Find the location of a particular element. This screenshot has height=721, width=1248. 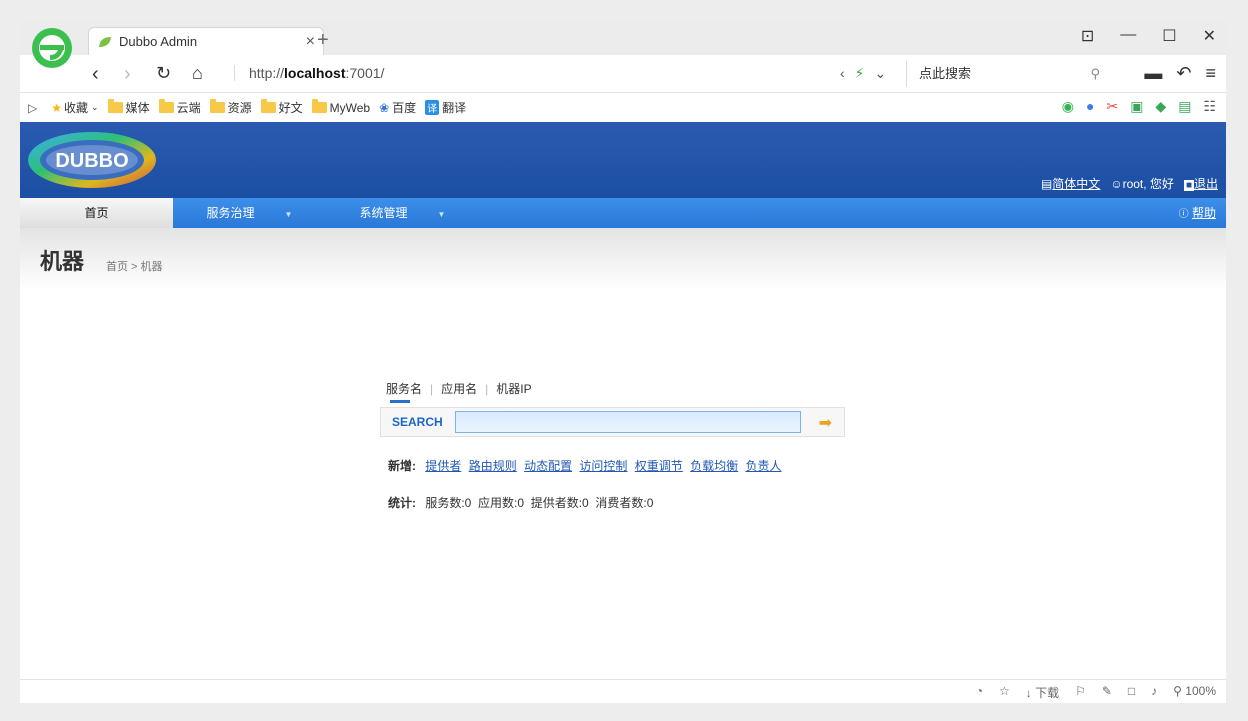

tab-app-name: 应用名 is located at coordinates (459, 388).